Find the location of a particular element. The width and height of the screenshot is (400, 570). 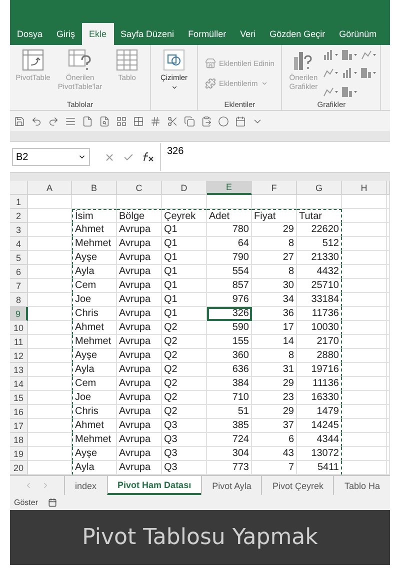

ribbon-tab: Veri is located at coordinates (248, 34).